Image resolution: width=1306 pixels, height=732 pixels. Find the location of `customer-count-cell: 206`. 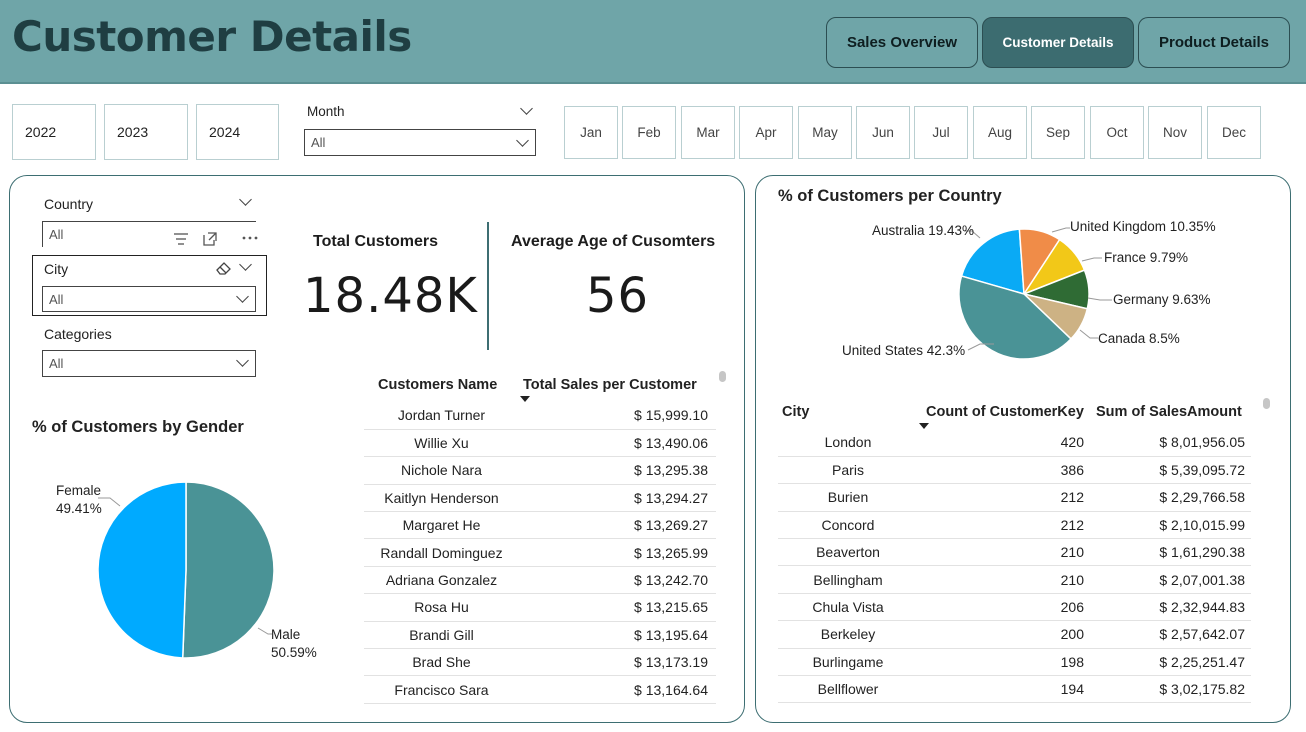

customer-count-cell: 206 is located at coordinates (1004, 607).